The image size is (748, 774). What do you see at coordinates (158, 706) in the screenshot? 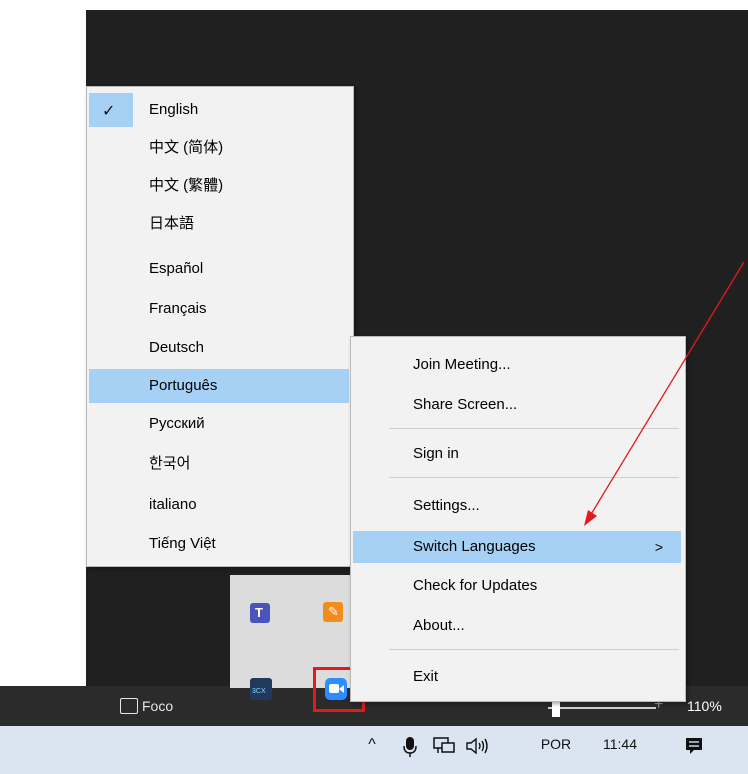
I see `focus-label: Foco` at bounding box center [158, 706].